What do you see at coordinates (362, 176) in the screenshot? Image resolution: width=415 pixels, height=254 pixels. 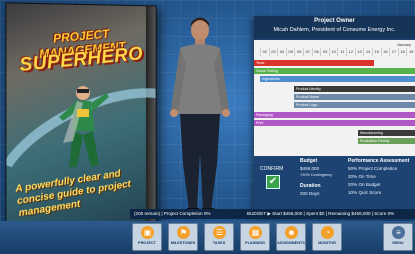 I see `assessment-line: 20% On Time` at bounding box center [362, 176].